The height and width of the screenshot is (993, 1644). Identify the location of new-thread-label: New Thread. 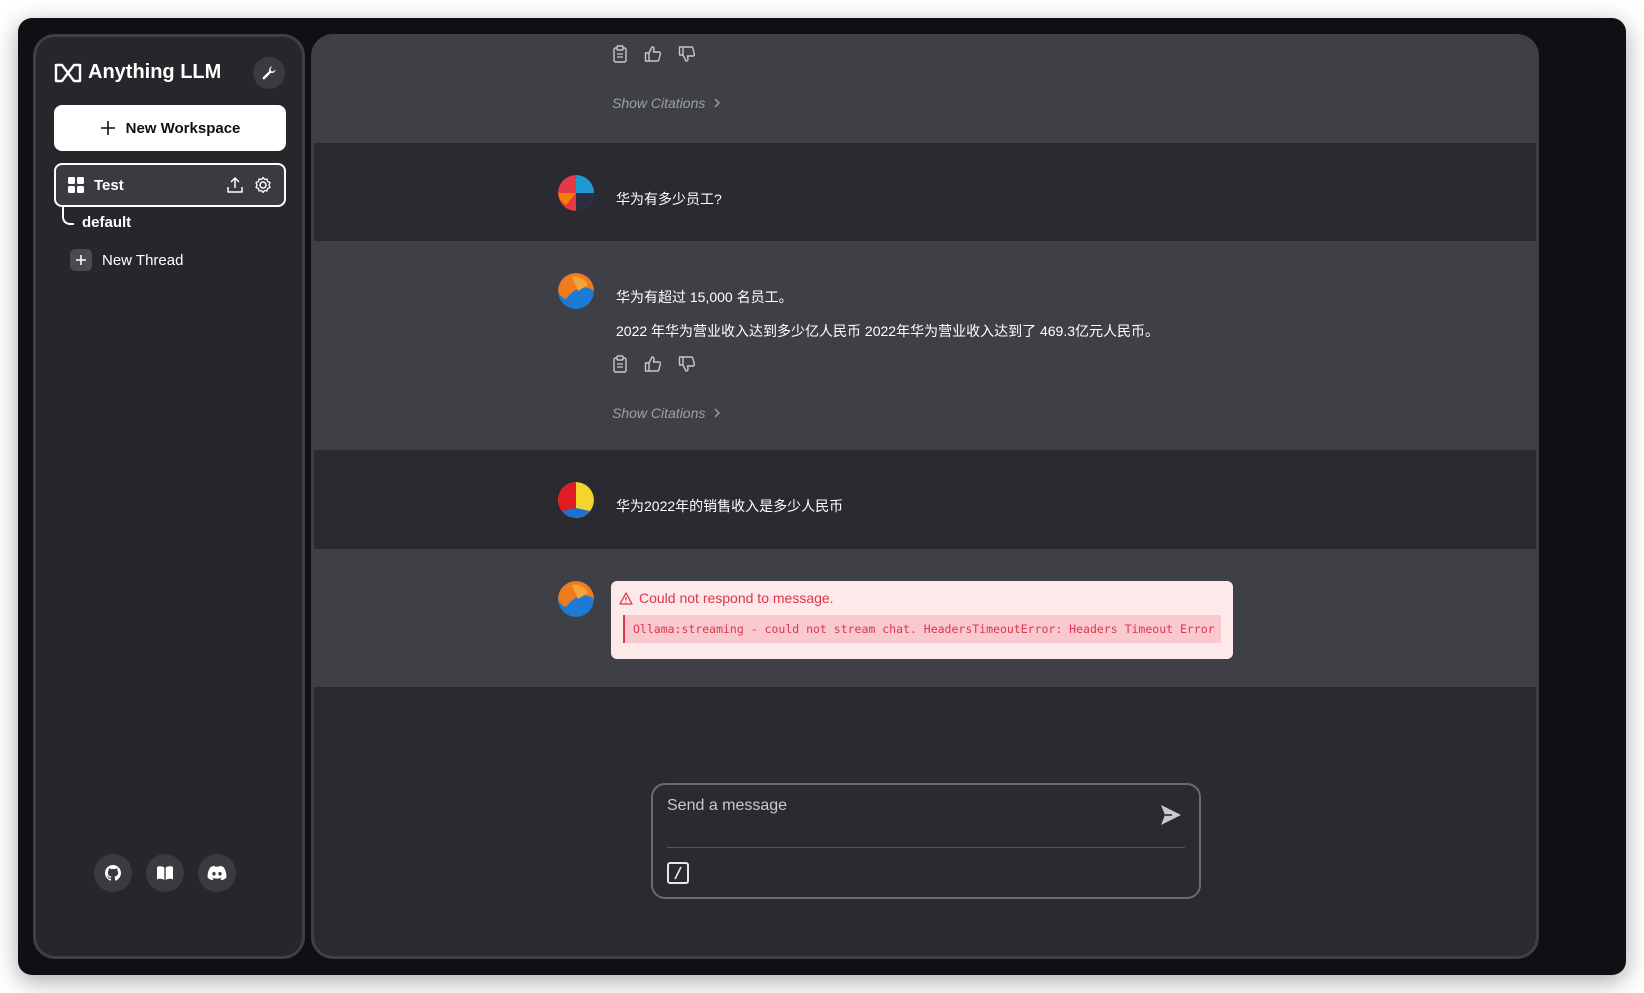
(143, 260).